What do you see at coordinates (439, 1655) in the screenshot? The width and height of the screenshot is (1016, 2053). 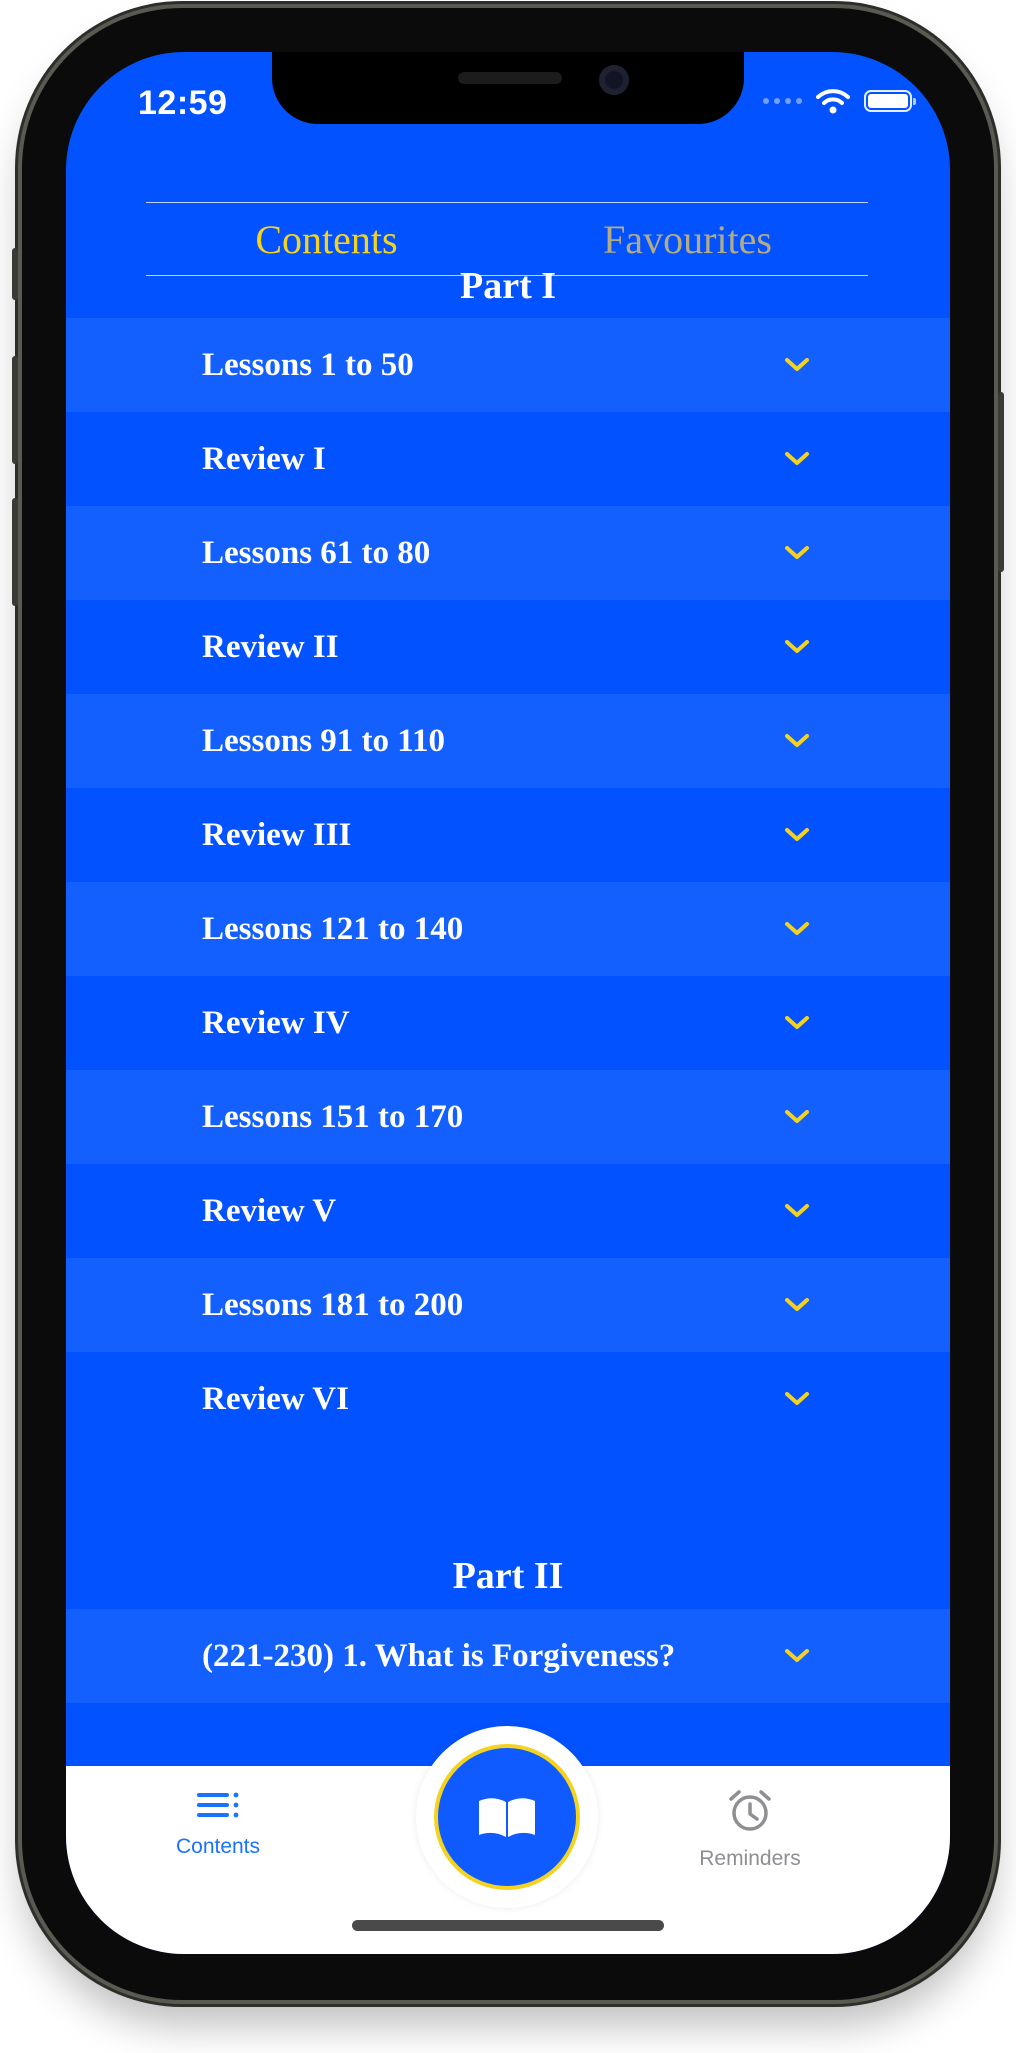 I see `list-item-label: (221-230) 1. What is Forgiveness?` at bounding box center [439, 1655].